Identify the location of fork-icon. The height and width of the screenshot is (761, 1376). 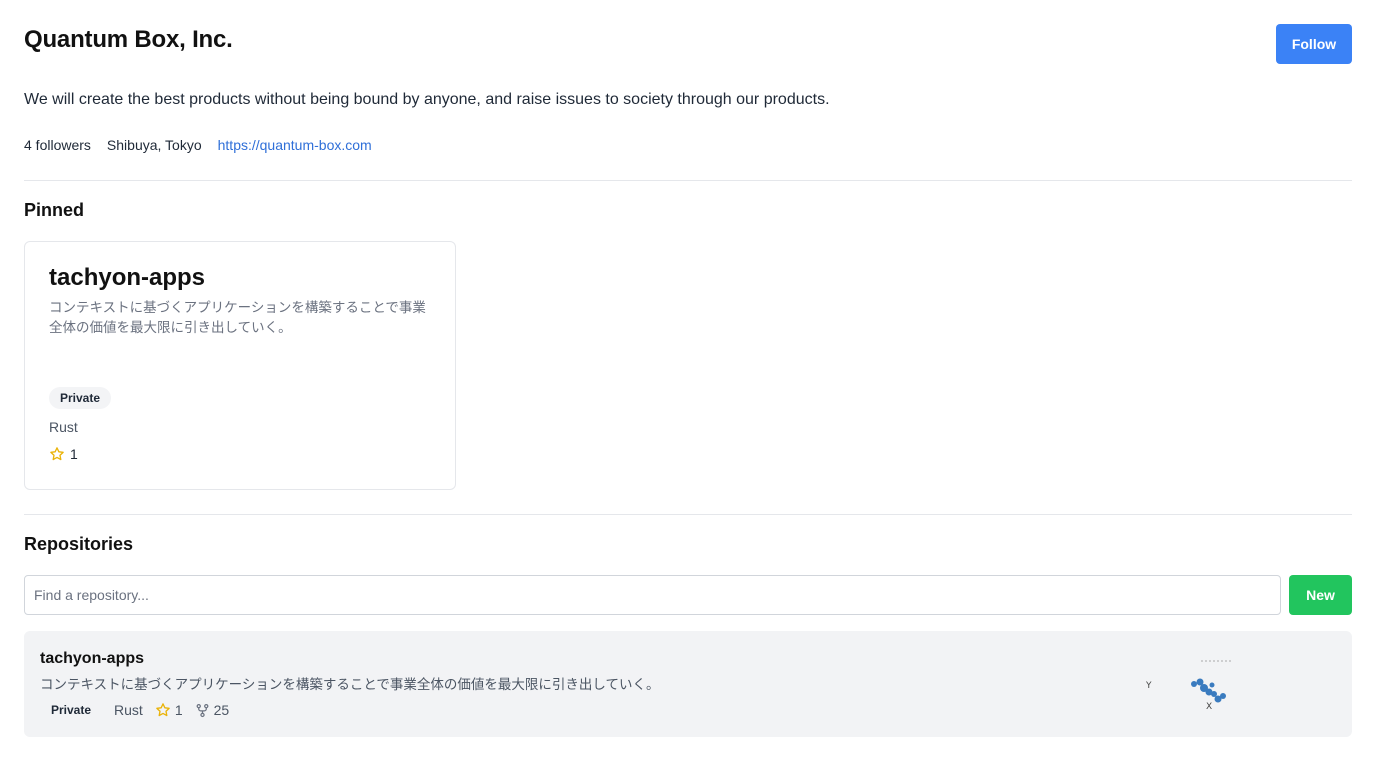
(202, 710).